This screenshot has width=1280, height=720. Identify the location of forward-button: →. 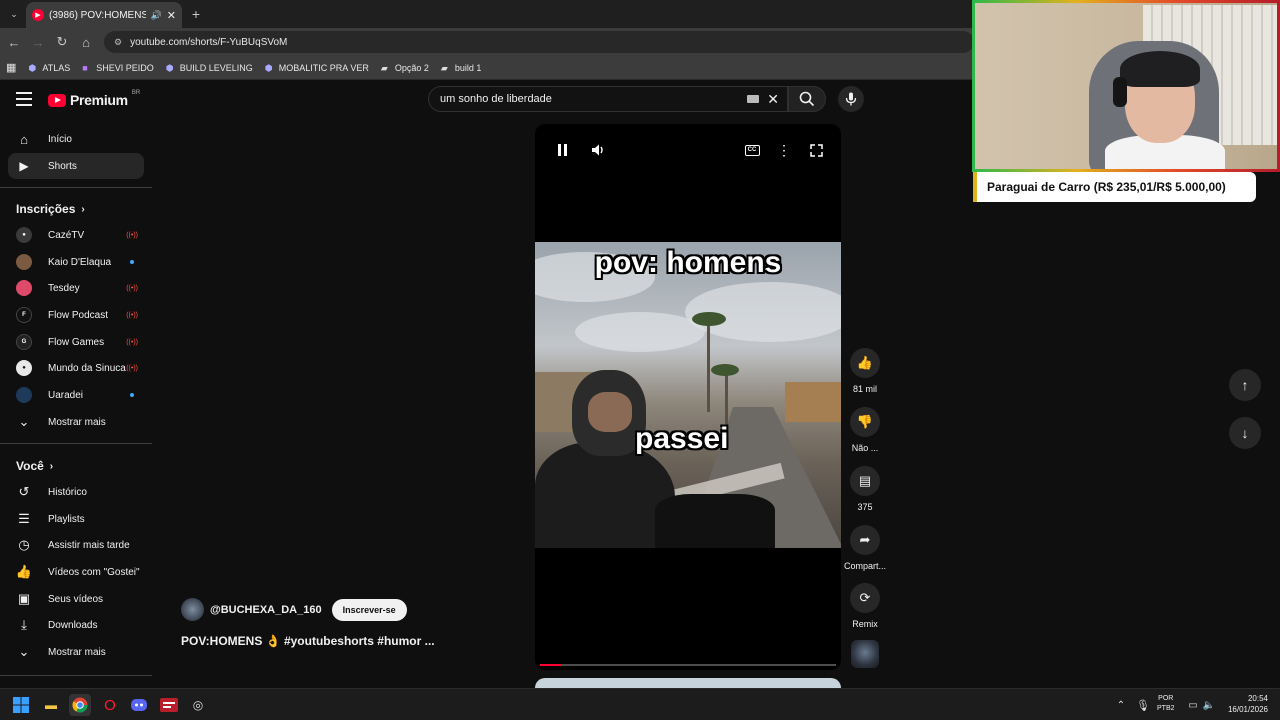
(38, 42).